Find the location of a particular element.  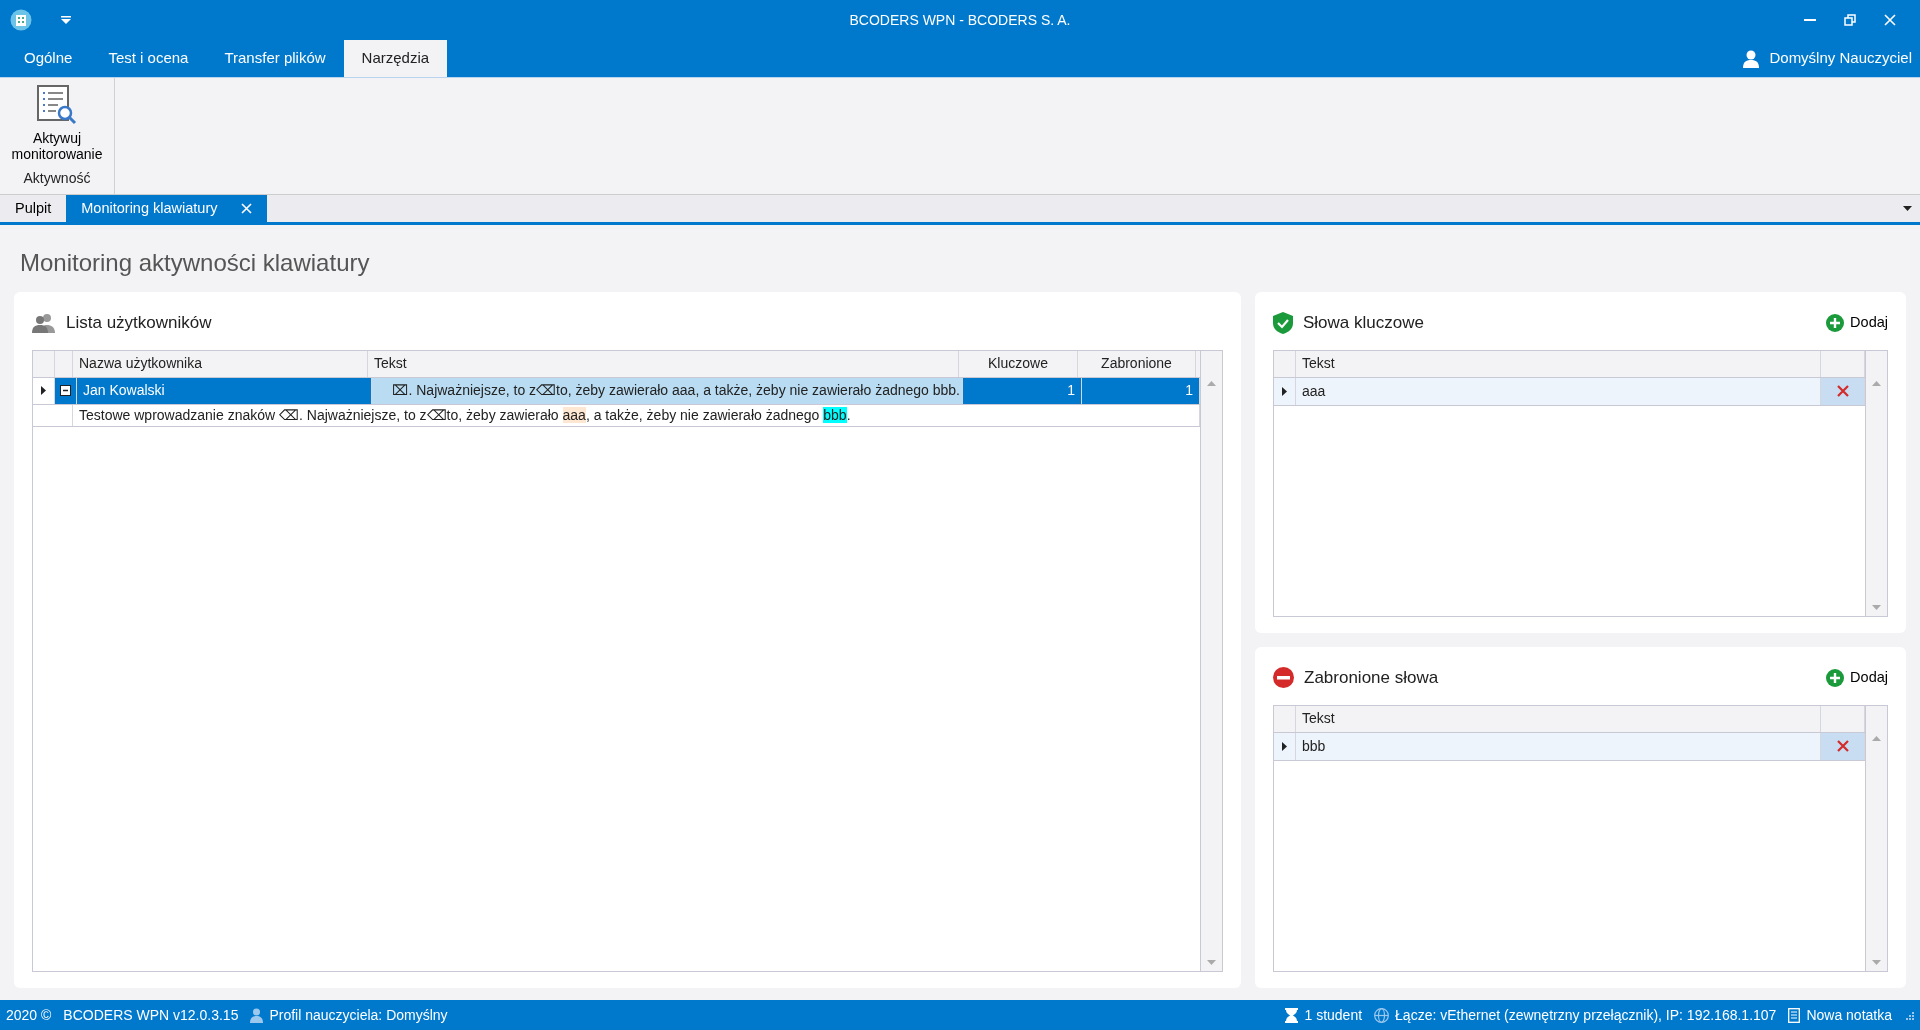

shield-check-icon is located at coordinates (1283, 322).